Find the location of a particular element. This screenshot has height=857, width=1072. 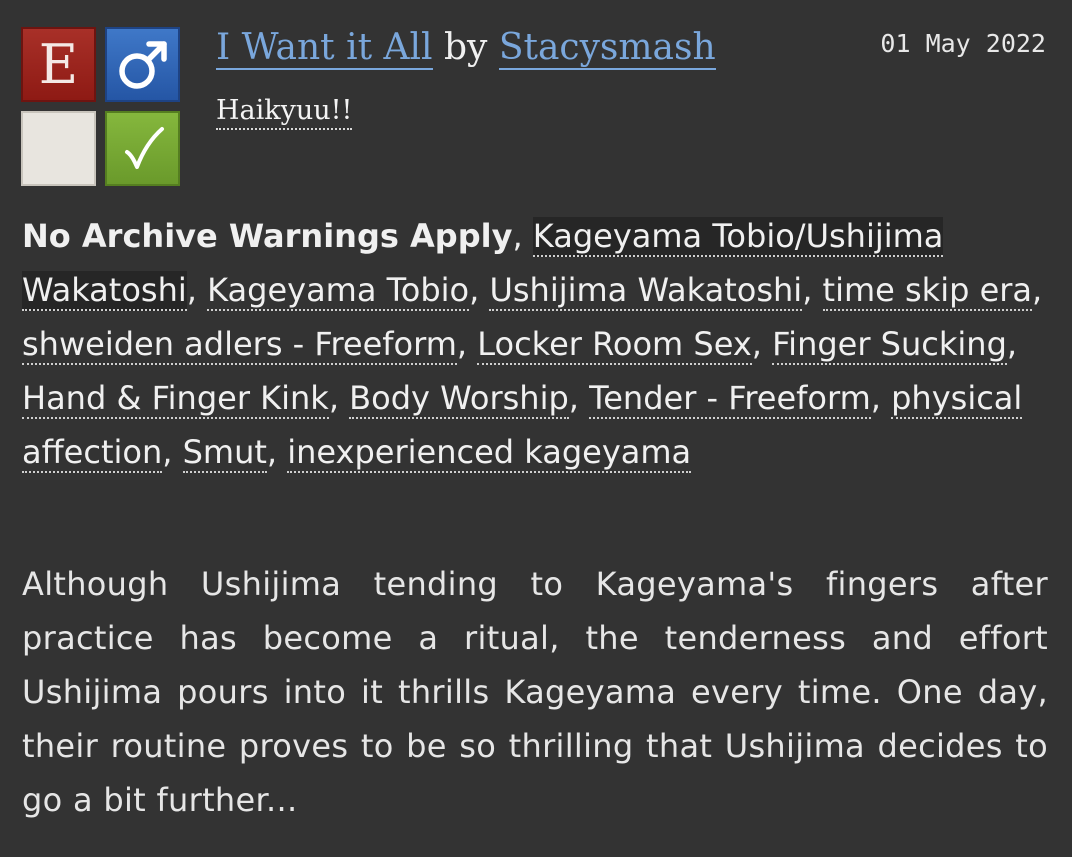

fandom-link: Haikyuu!! is located at coordinates (284, 112).